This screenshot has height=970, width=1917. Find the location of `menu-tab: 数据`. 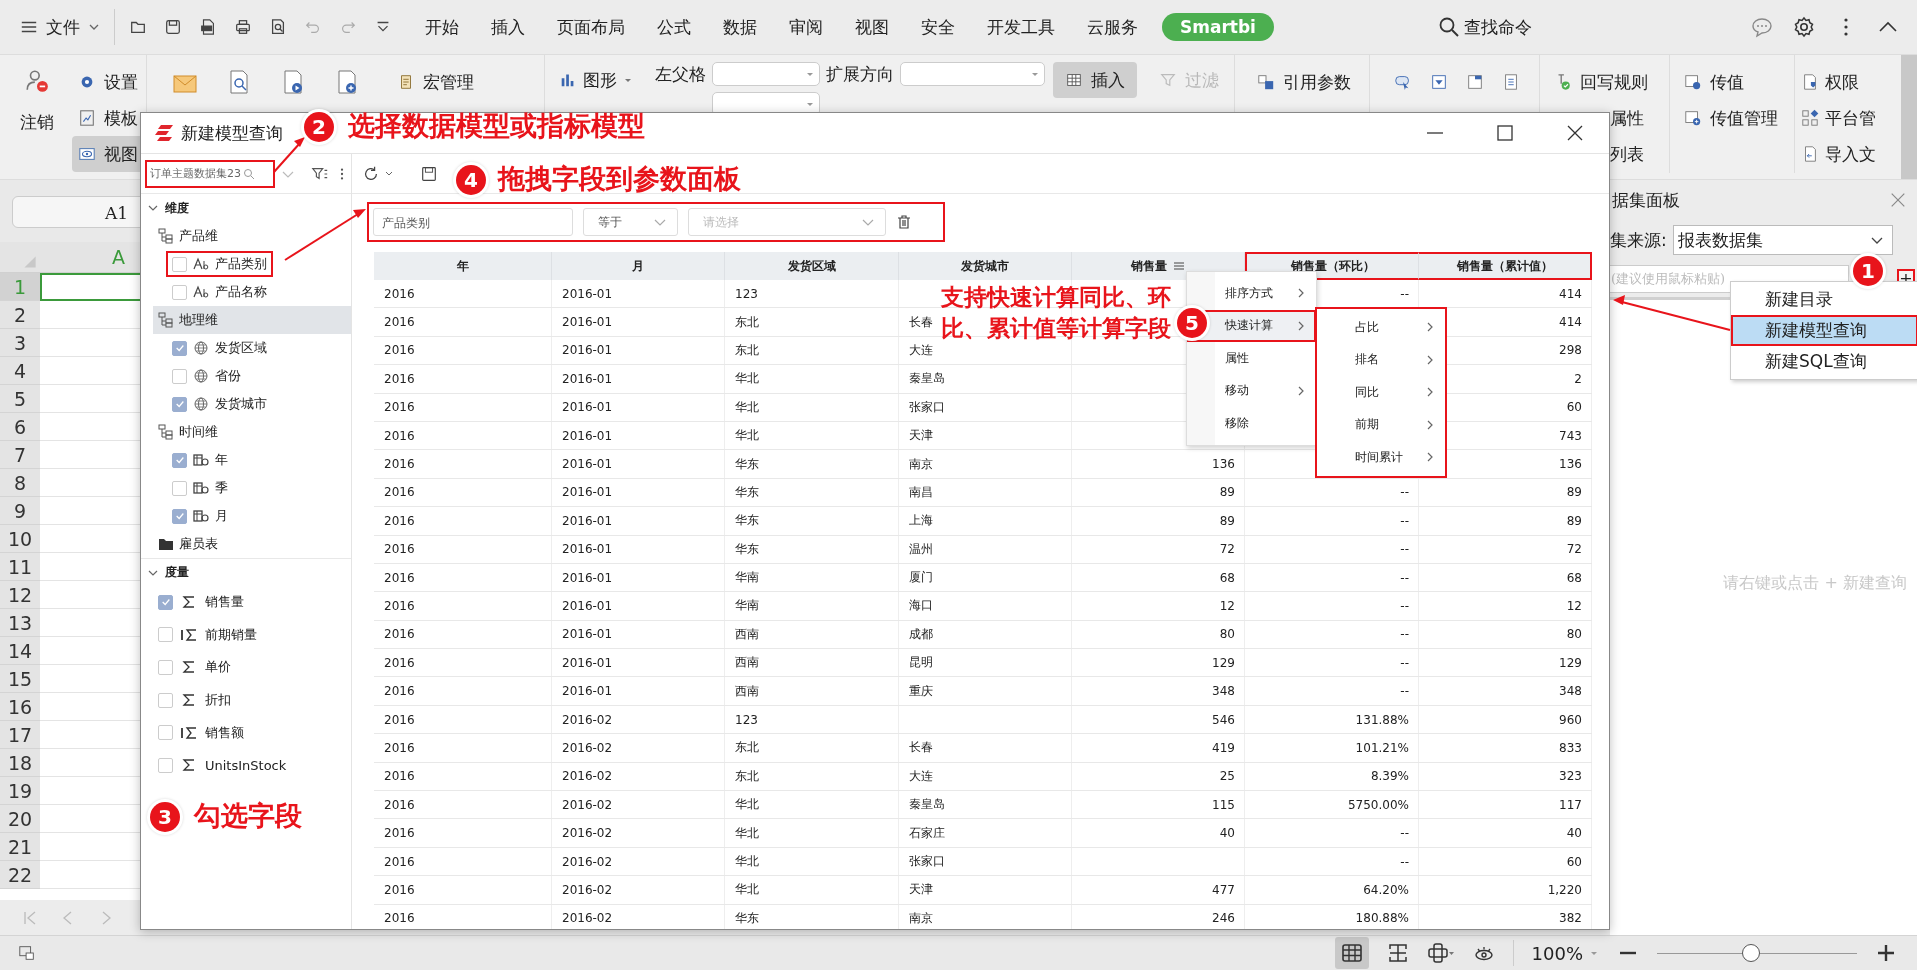

menu-tab: 数据 is located at coordinates (740, 27).